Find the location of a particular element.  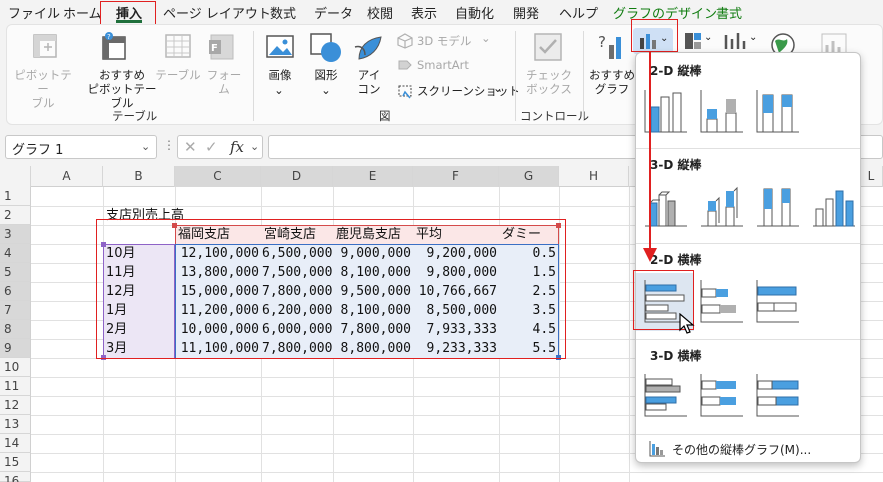

row-header: 3 is located at coordinates (15, 234).